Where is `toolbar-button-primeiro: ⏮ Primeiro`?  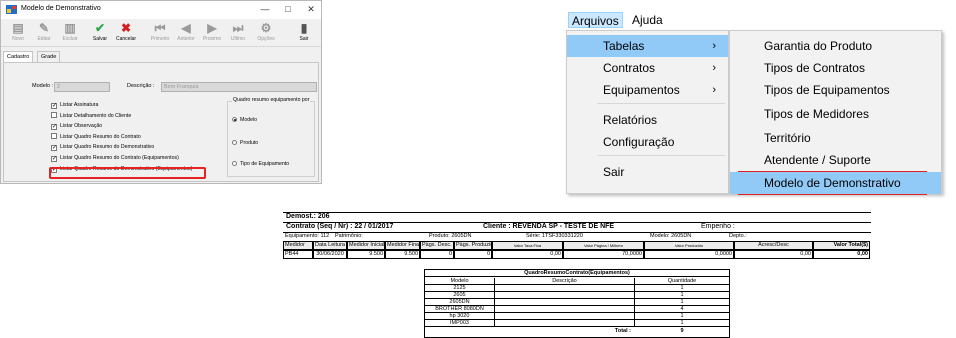
toolbar-button-primeiro: ⏮ Primeiro is located at coordinates (160, 34).